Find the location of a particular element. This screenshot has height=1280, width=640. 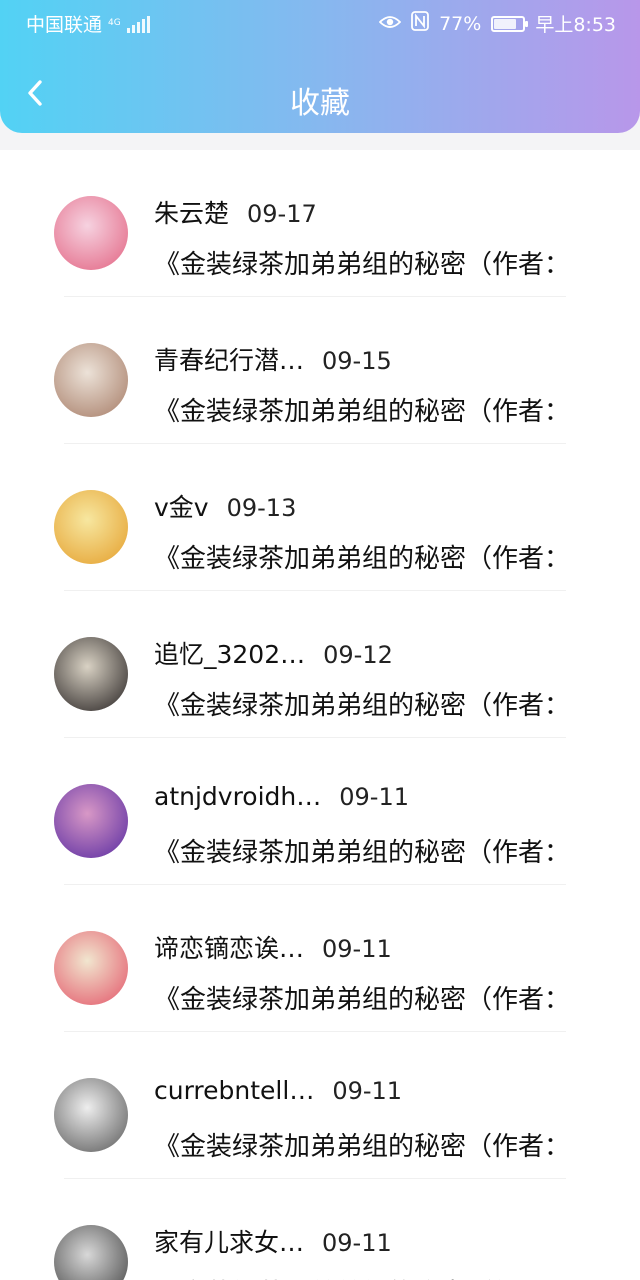

eye-comfort-icon is located at coordinates (390, 24).